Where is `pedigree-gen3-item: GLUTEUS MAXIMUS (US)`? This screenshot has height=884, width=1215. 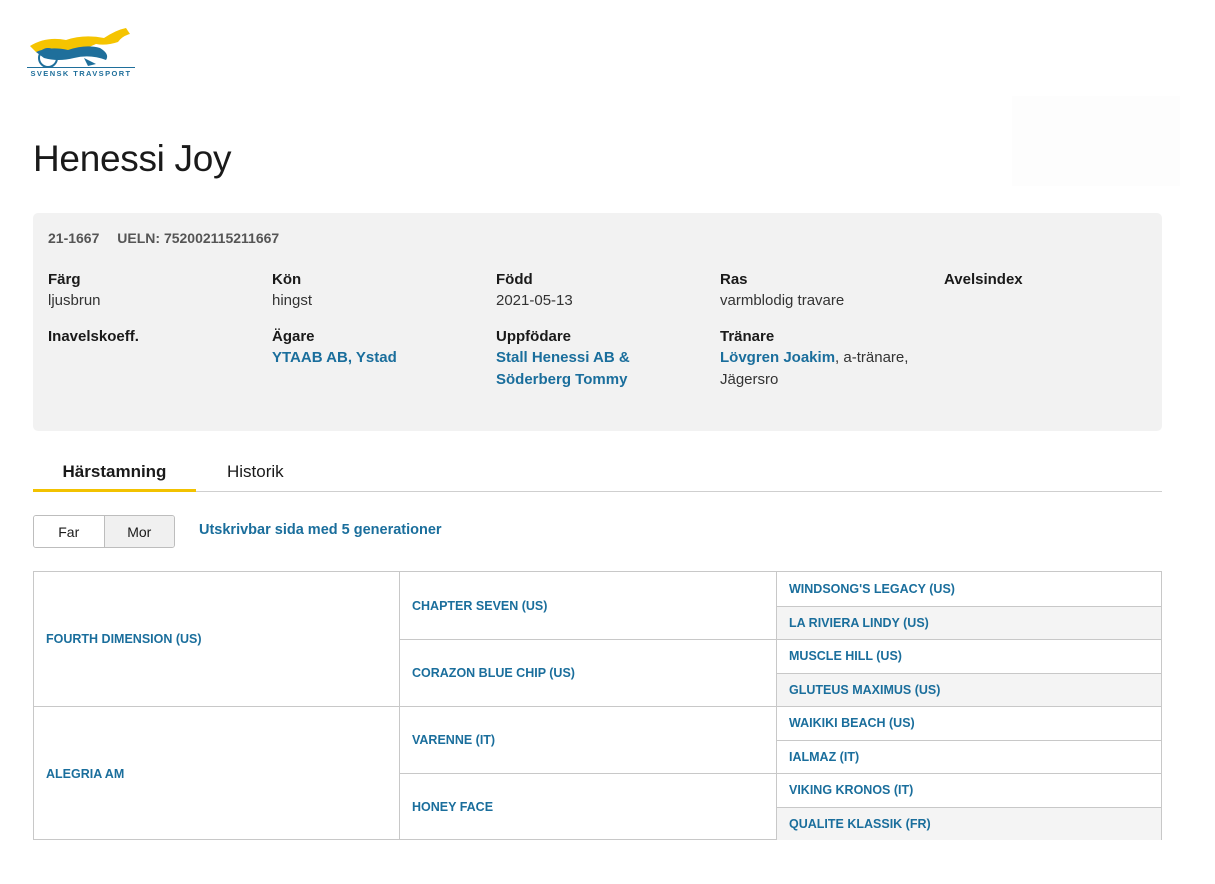
pedigree-gen3-item: GLUTEUS MAXIMUS (US) is located at coordinates (969, 689).